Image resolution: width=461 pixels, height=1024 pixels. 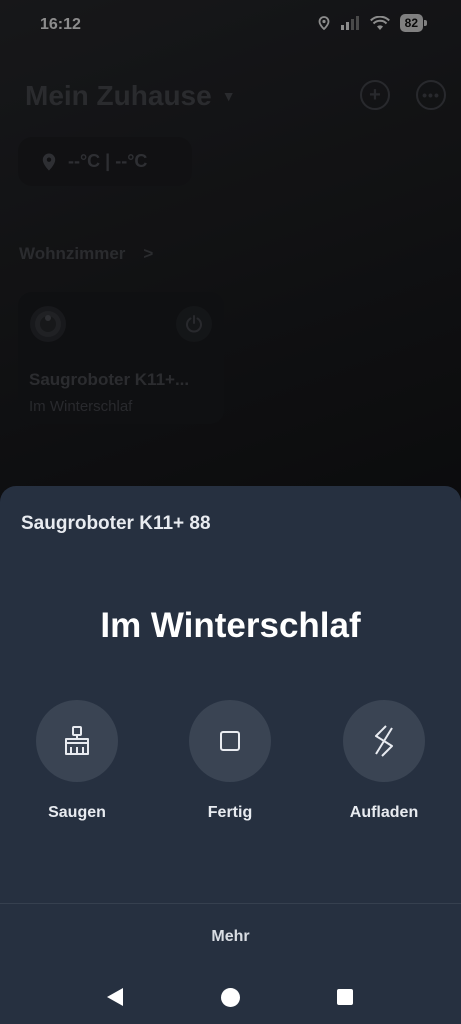 What do you see at coordinates (230, 937) in the screenshot?
I see `more-button: Mehr` at bounding box center [230, 937].